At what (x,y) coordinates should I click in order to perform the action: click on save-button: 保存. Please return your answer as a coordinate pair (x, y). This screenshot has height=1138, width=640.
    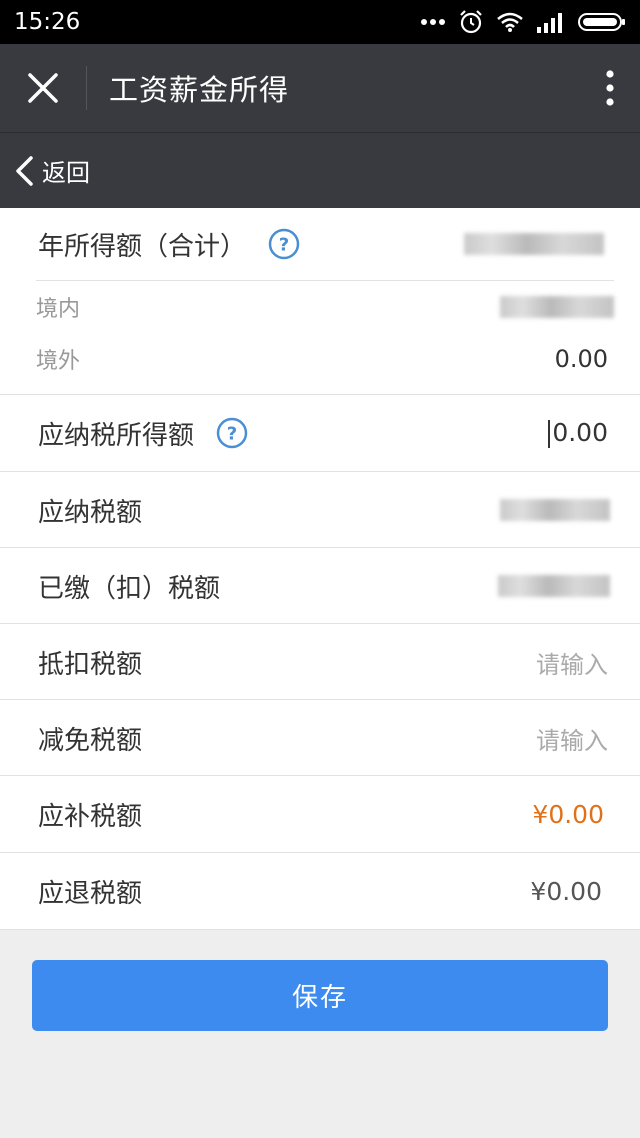
    Looking at the image, I should click on (320, 995).